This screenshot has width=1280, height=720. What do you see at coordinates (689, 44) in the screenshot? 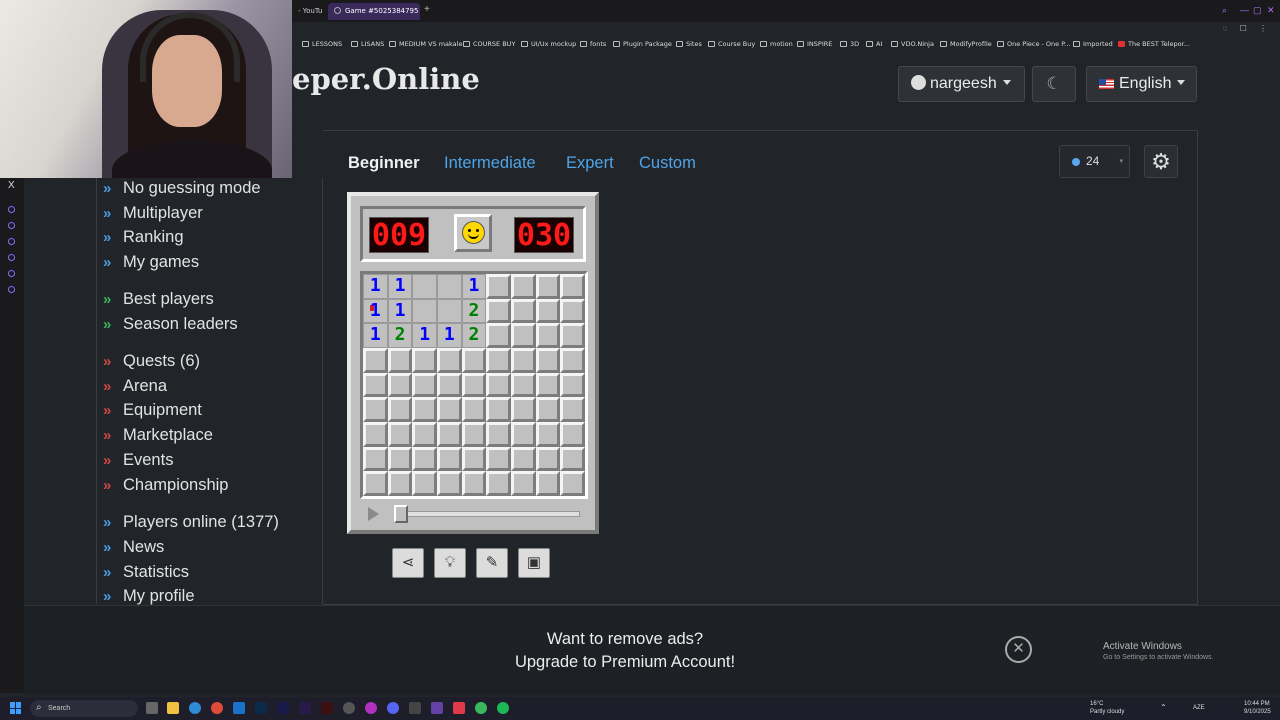
I see `bookmark: Sites` at bounding box center [689, 44].